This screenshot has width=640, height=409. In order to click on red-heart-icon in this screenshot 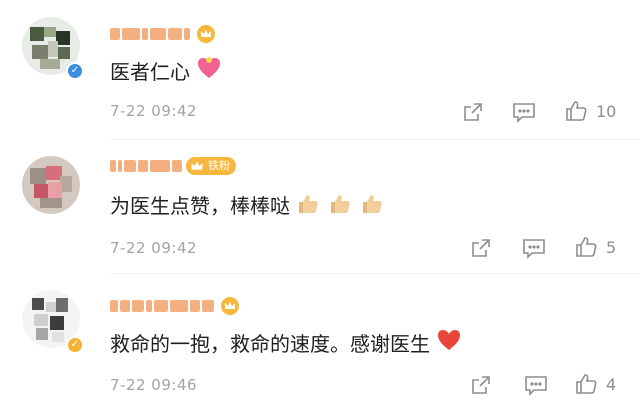, I will do `click(449, 342)`.